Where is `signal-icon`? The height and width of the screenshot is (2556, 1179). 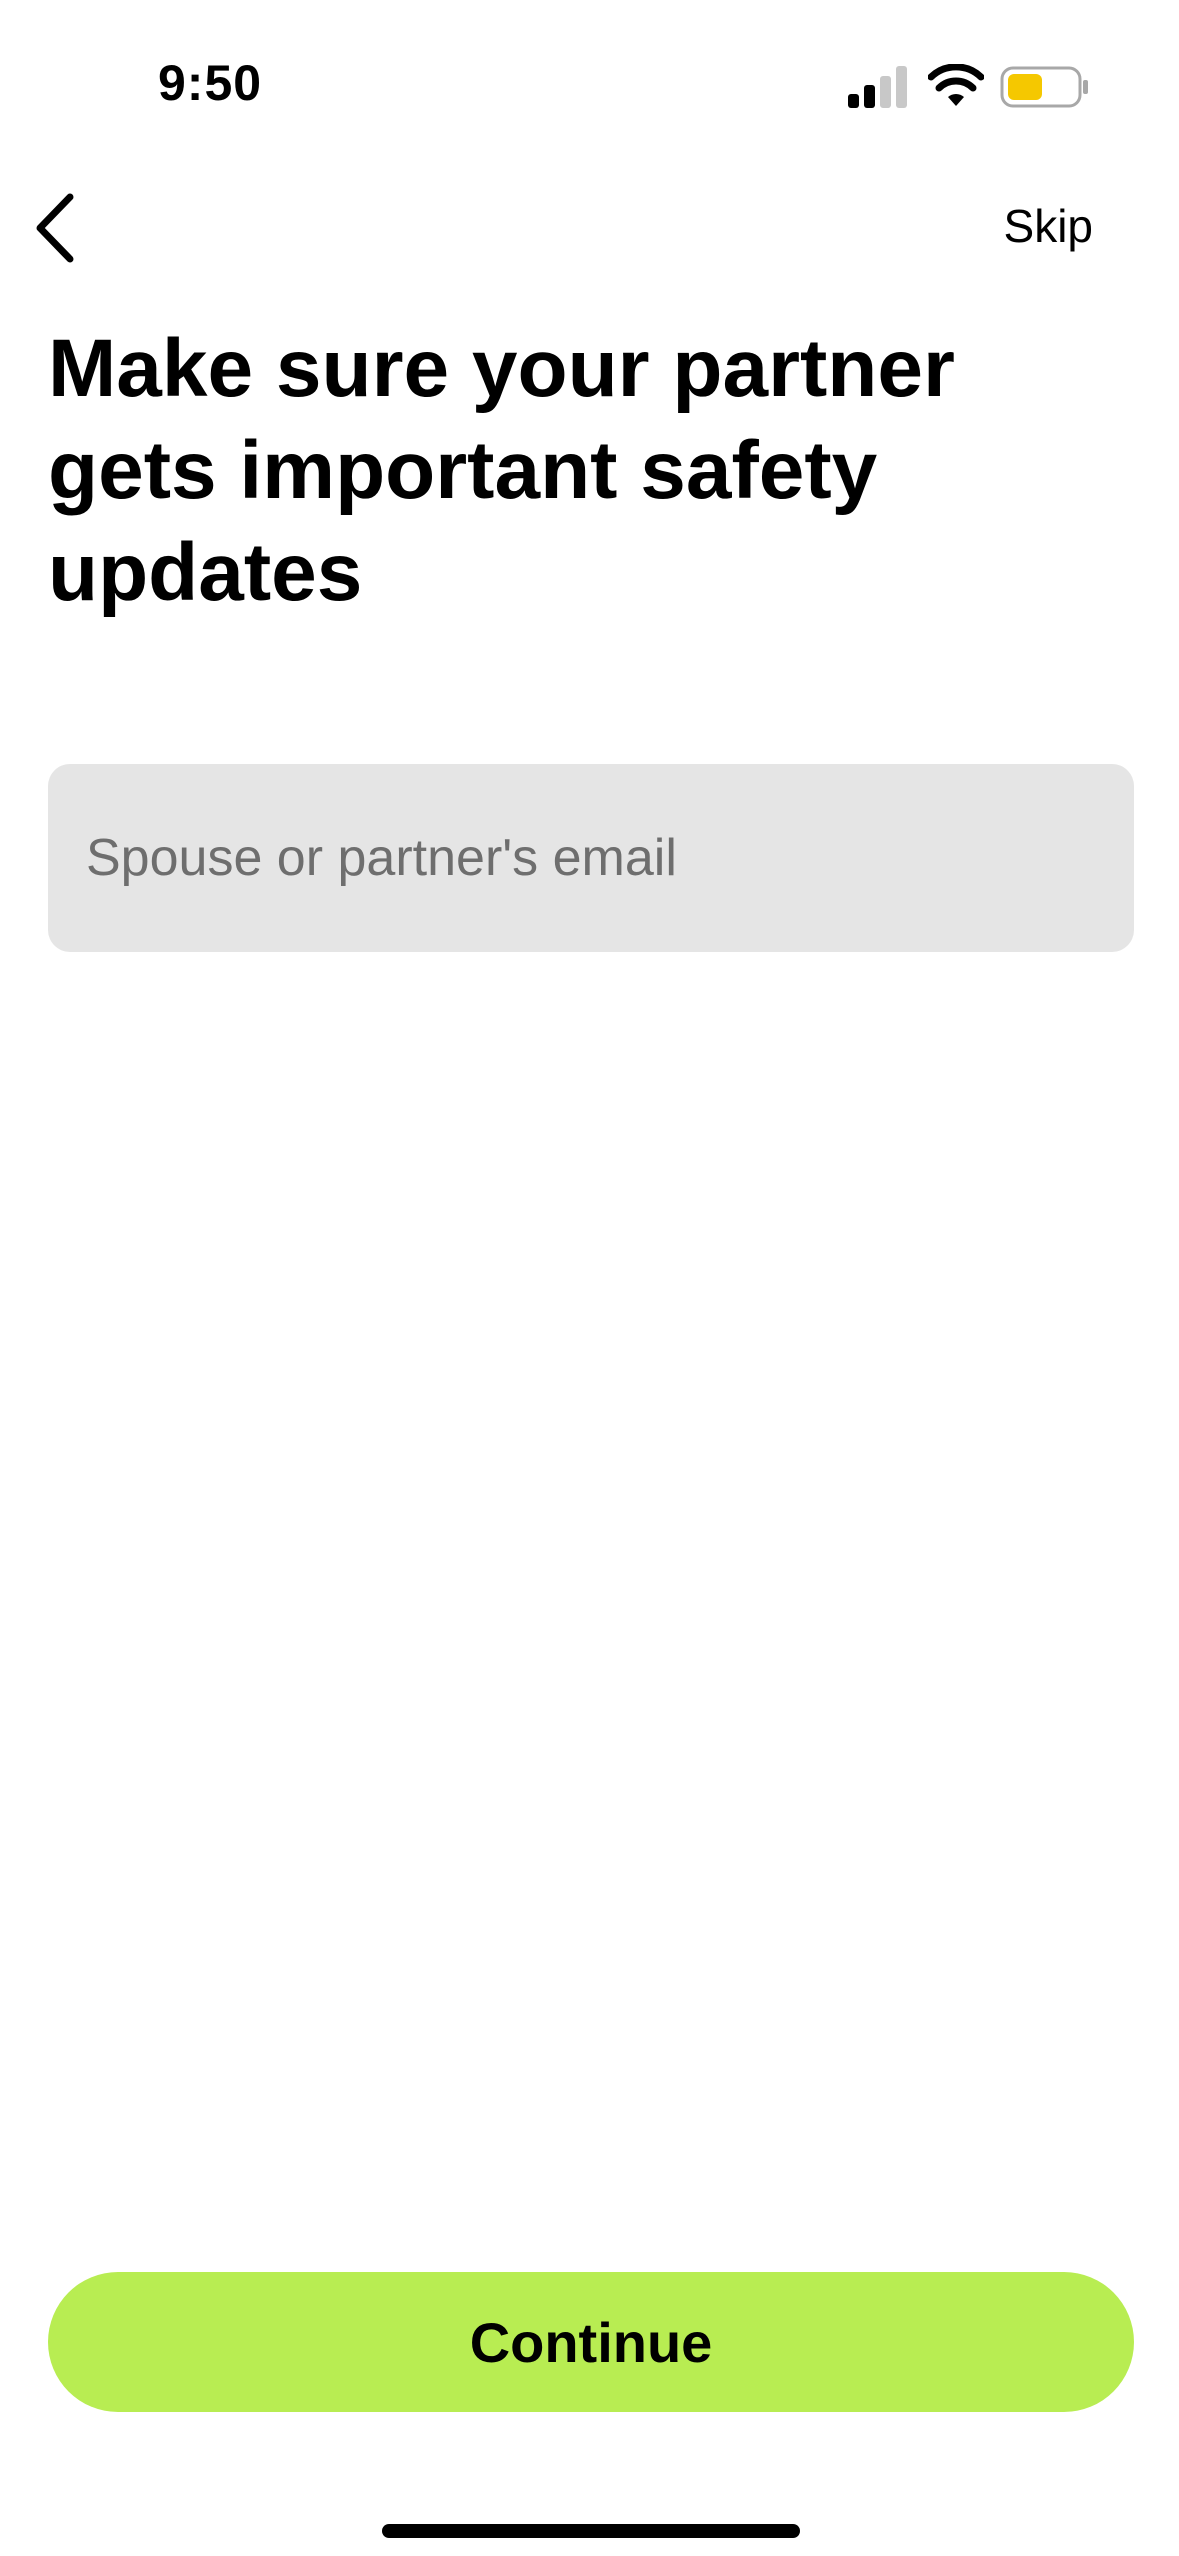 signal-icon is located at coordinates (877, 87).